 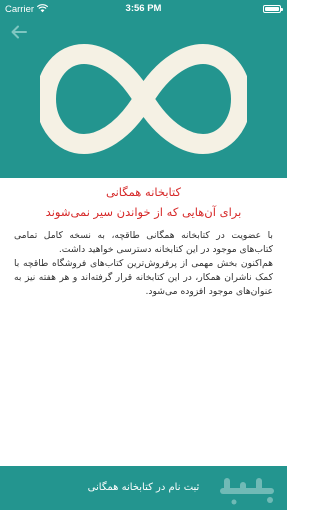 I want to click on arrow-left-icon, so click(x=19, y=32).